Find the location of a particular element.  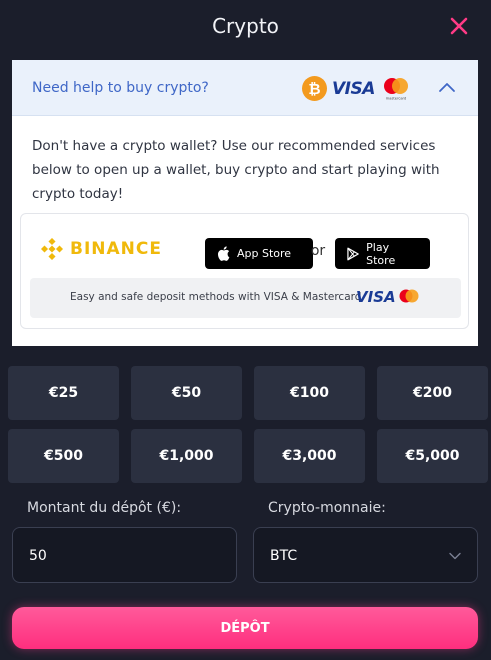

visa-logo: VISA is located at coordinates (353, 89).